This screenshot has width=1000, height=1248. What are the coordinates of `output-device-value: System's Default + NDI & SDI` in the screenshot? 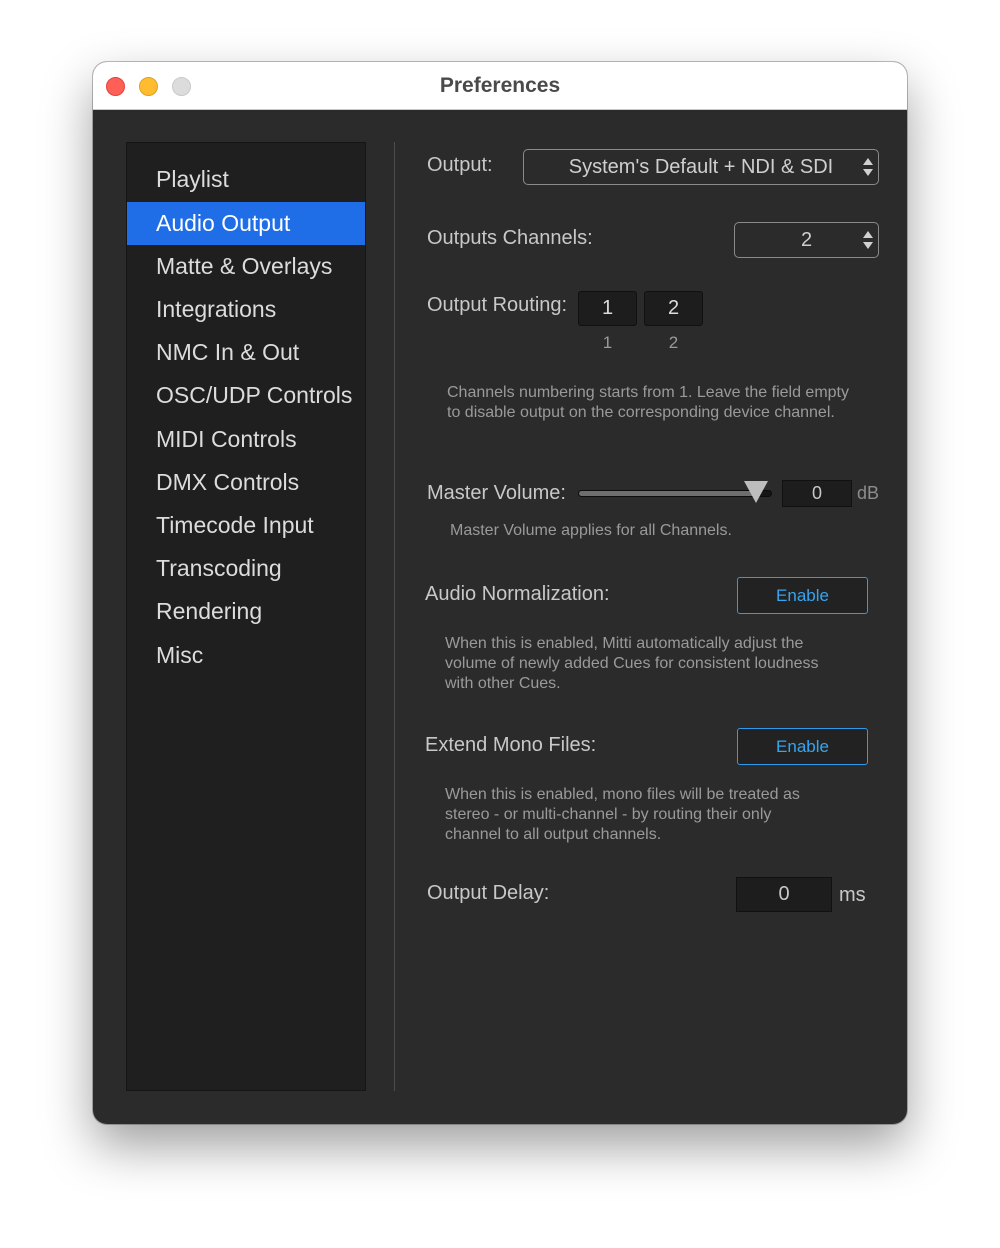 It's located at (701, 167).